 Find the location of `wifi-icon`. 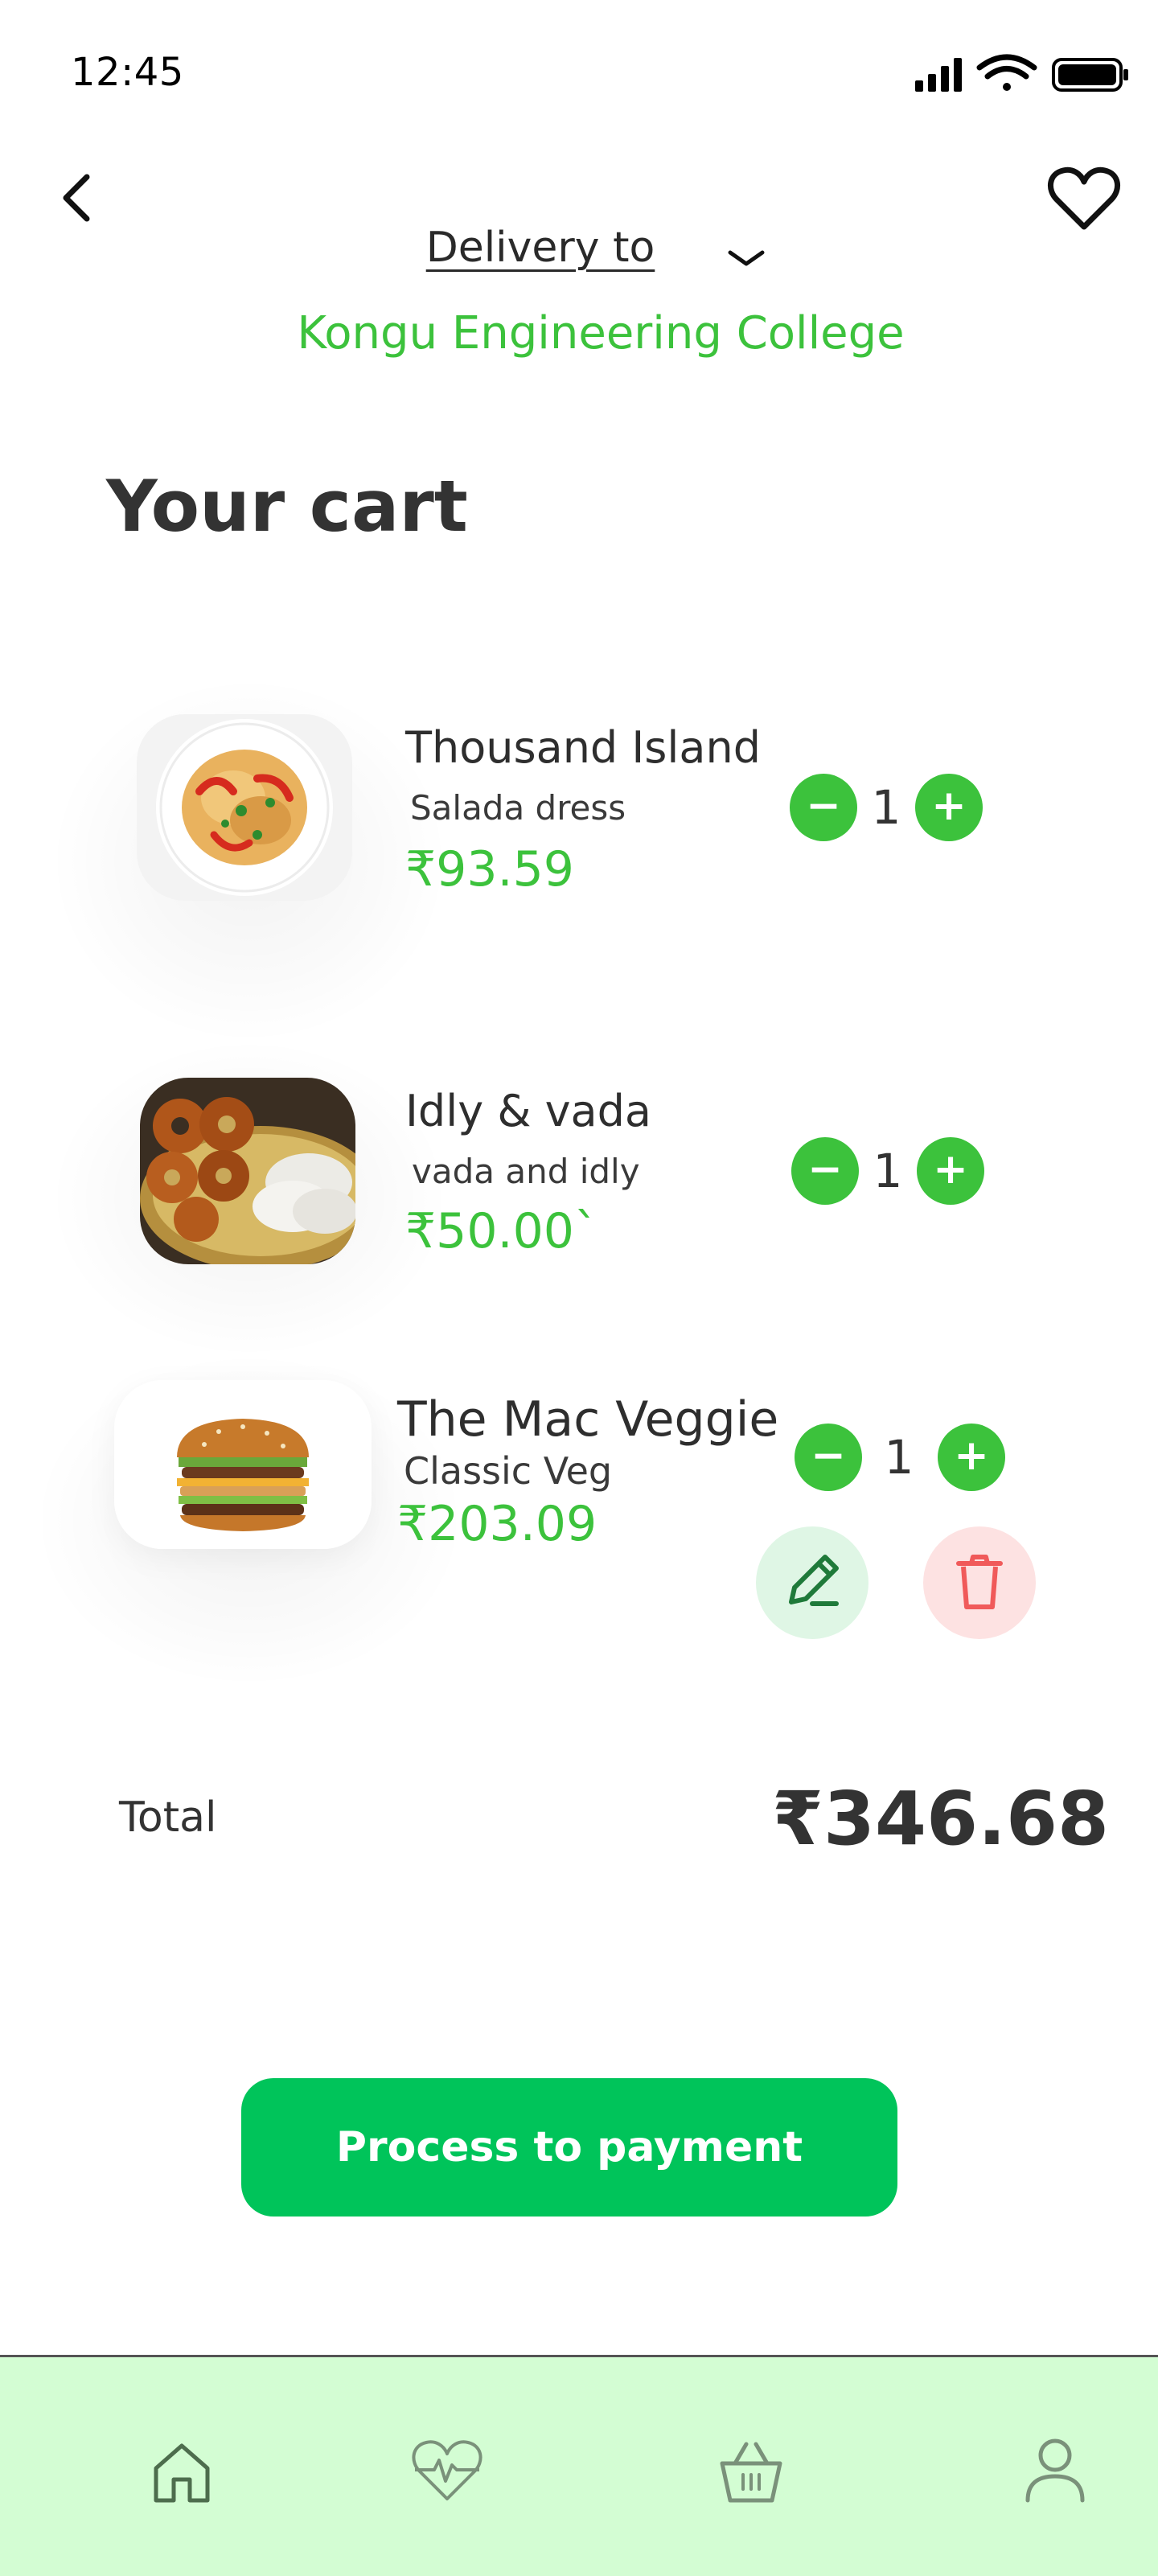

wifi-icon is located at coordinates (1007, 72).